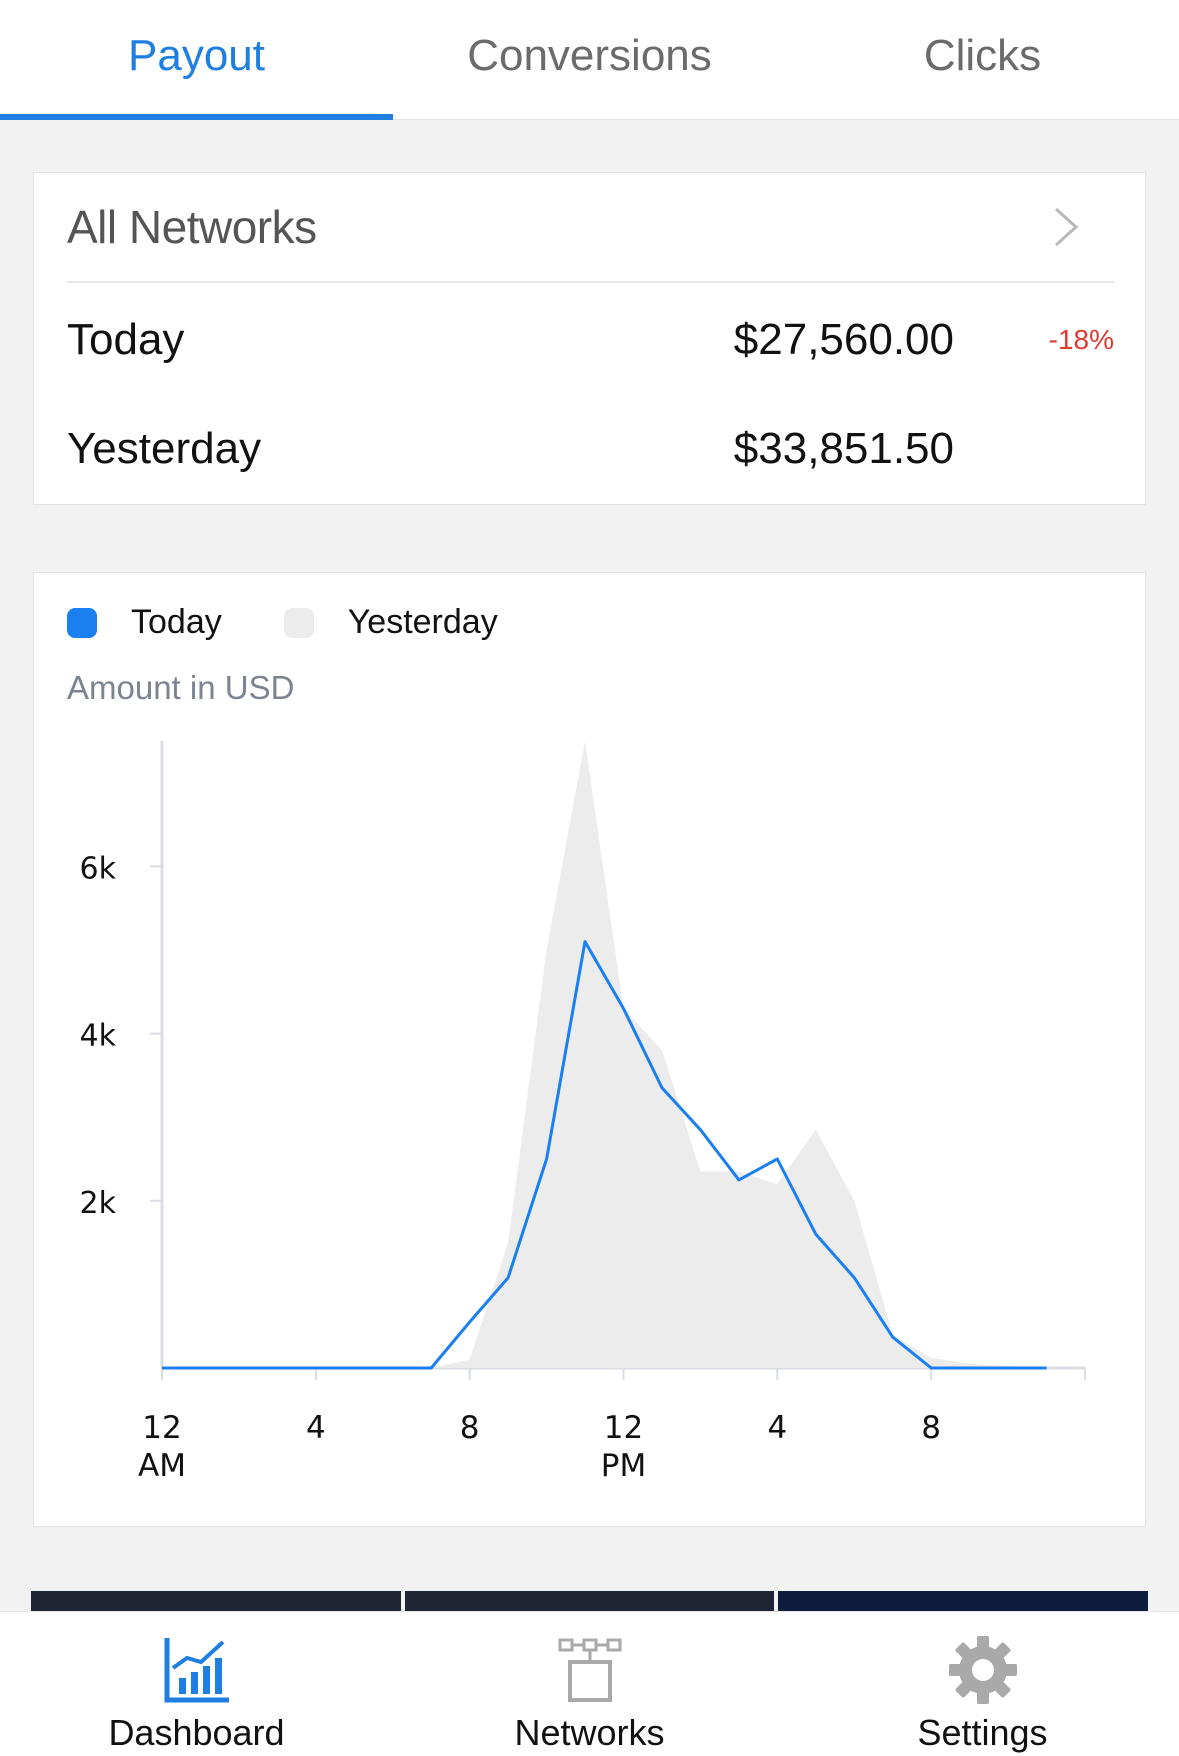 This screenshot has width=1179, height=1756. Describe the element at coordinates (589, 1670) in the screenshot. I see `network-icon` at that location.